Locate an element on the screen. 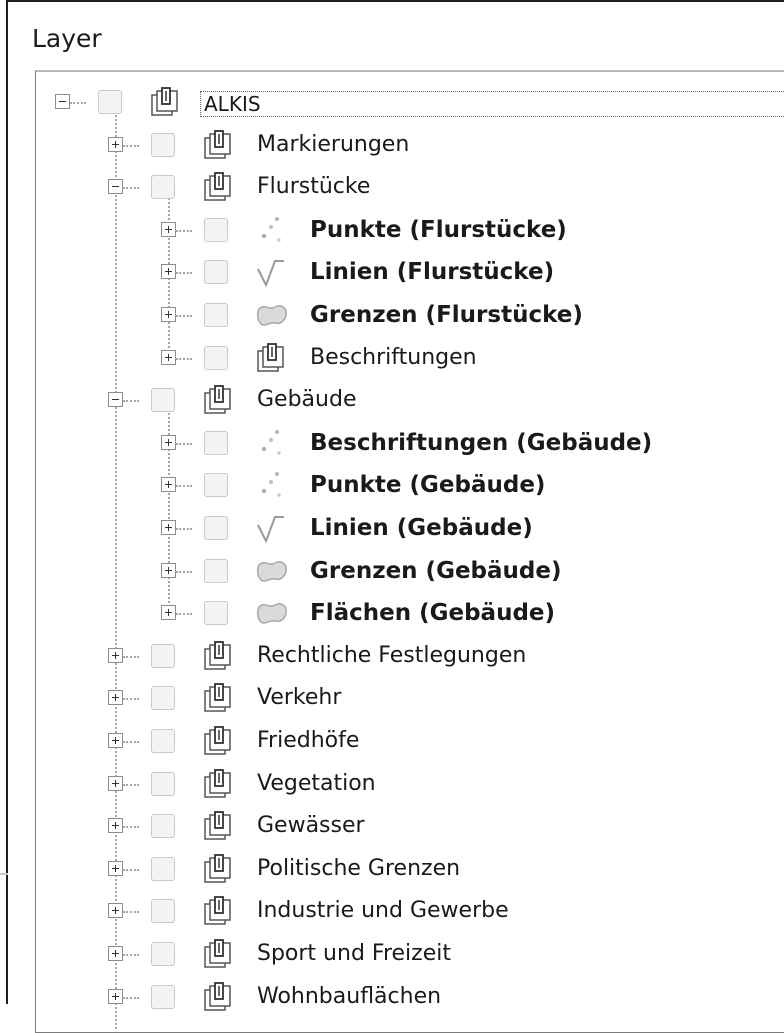 Image resolution: width=784 pixels, height=1033 pixels. tree-item: Linien (Flurstücke) is located at coordinates (410, 273).